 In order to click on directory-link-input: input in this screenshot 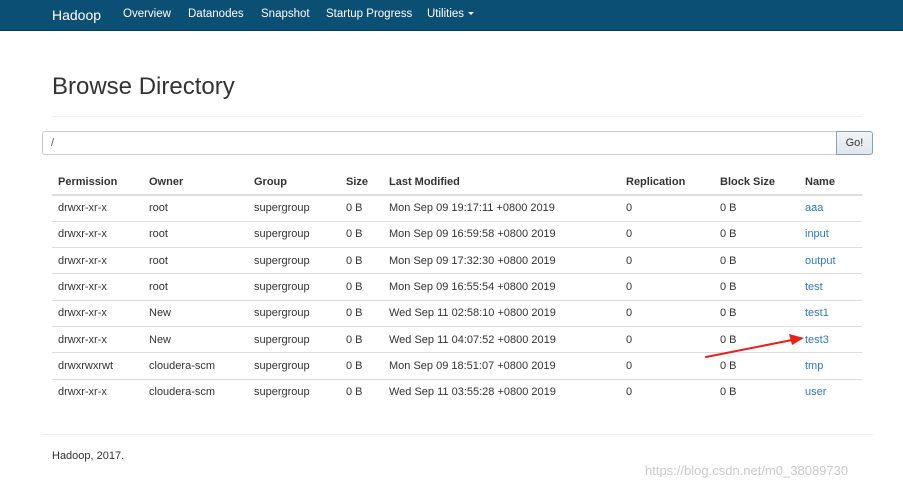, I will do `click(817, 234)`.